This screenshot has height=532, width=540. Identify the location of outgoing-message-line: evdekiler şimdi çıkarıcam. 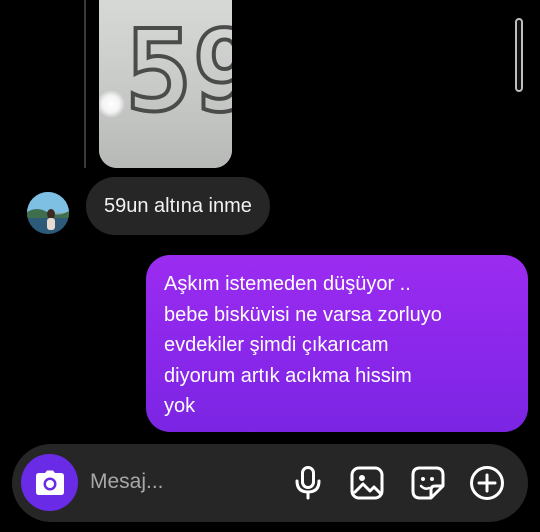
(276, 345).